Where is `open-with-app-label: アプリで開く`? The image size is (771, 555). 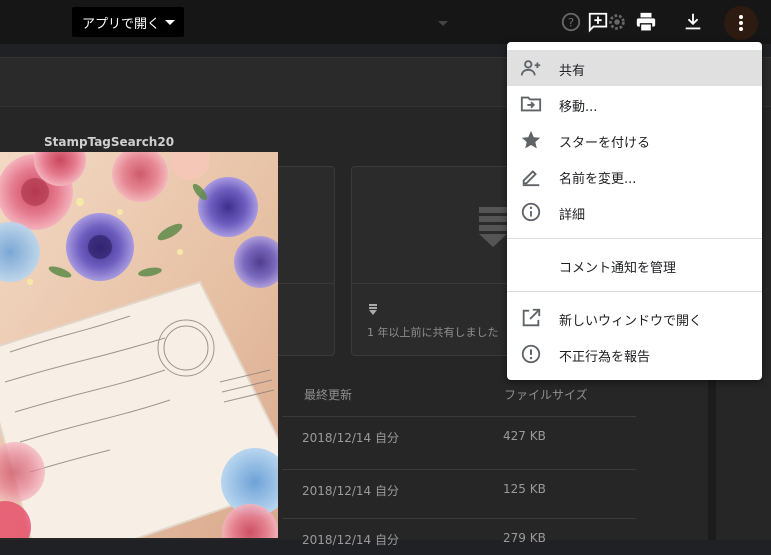 open-with-app-label: アプリで開く is located at coordinates (121, 24).